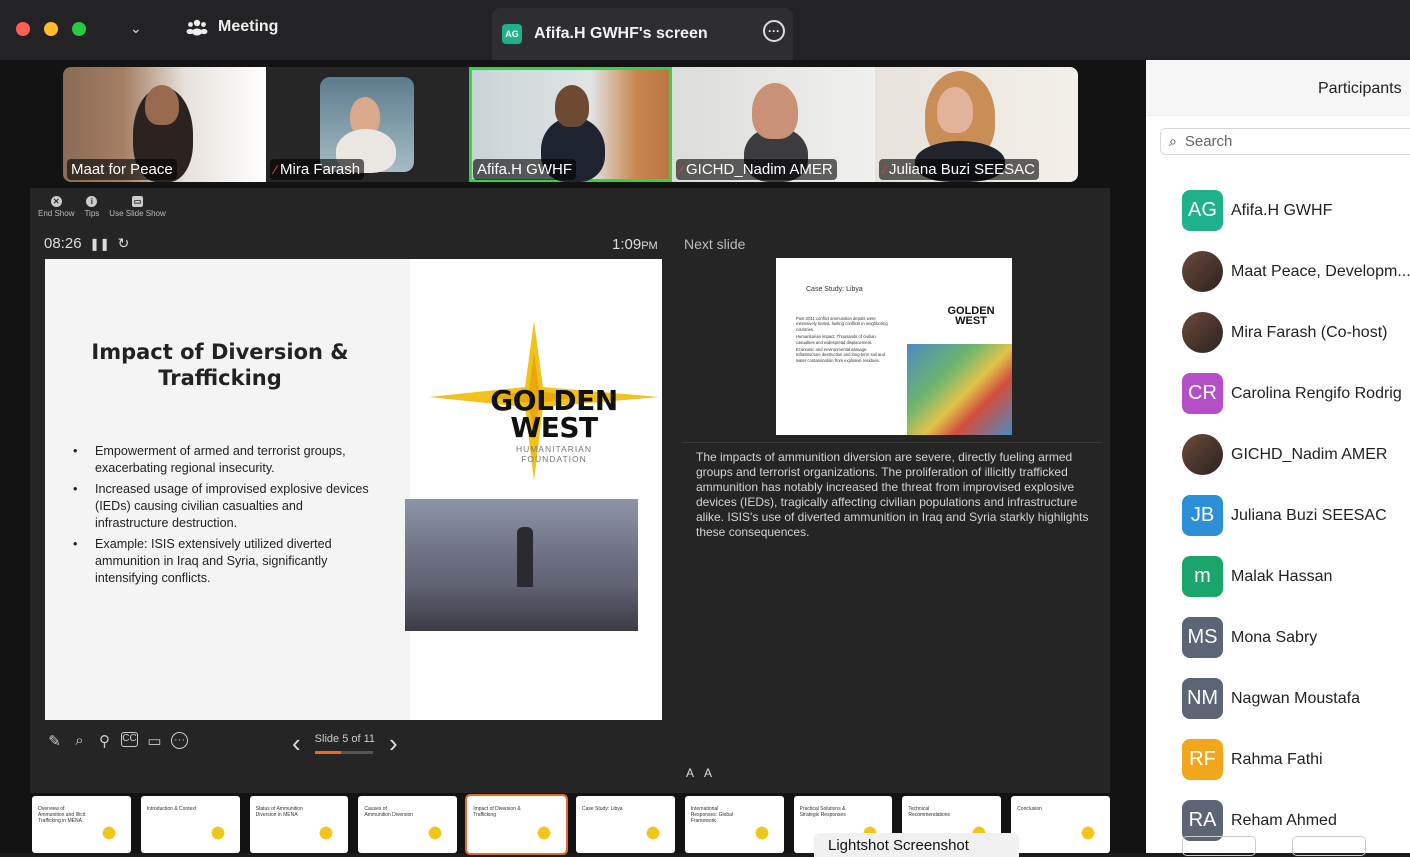 The height and width of the screenshot is (857, 1410). I want to click on participant-item: CR Carolina Rengifo Rodrig, so click(1296, 393).